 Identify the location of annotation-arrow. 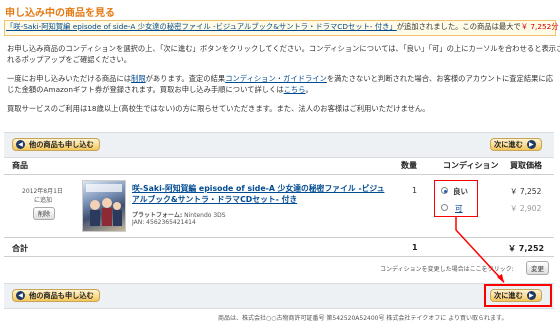
(480, 250).